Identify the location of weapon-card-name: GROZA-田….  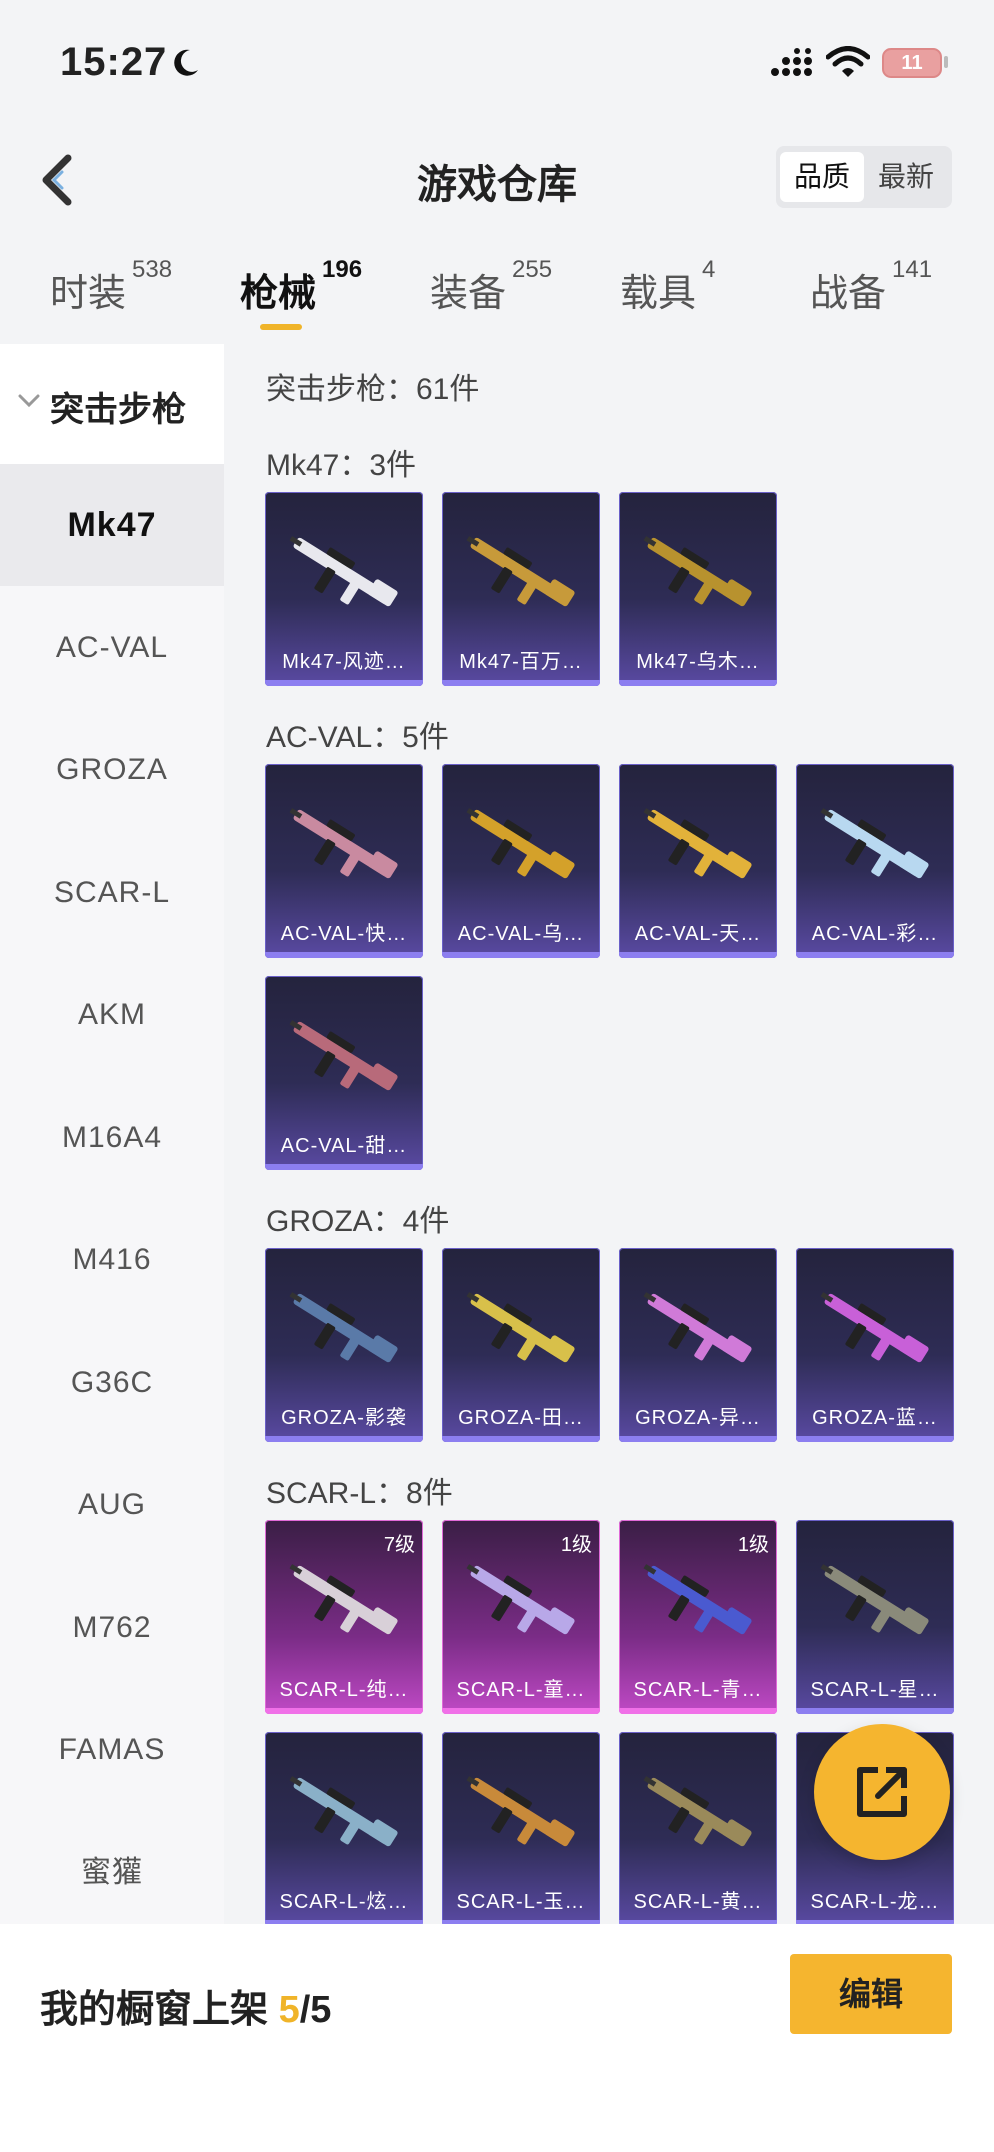
(521, 1418).